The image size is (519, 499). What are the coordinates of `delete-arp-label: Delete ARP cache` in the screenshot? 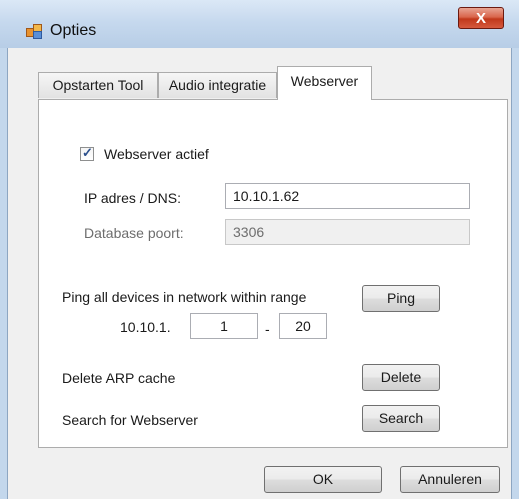 It's located at (119, 378).